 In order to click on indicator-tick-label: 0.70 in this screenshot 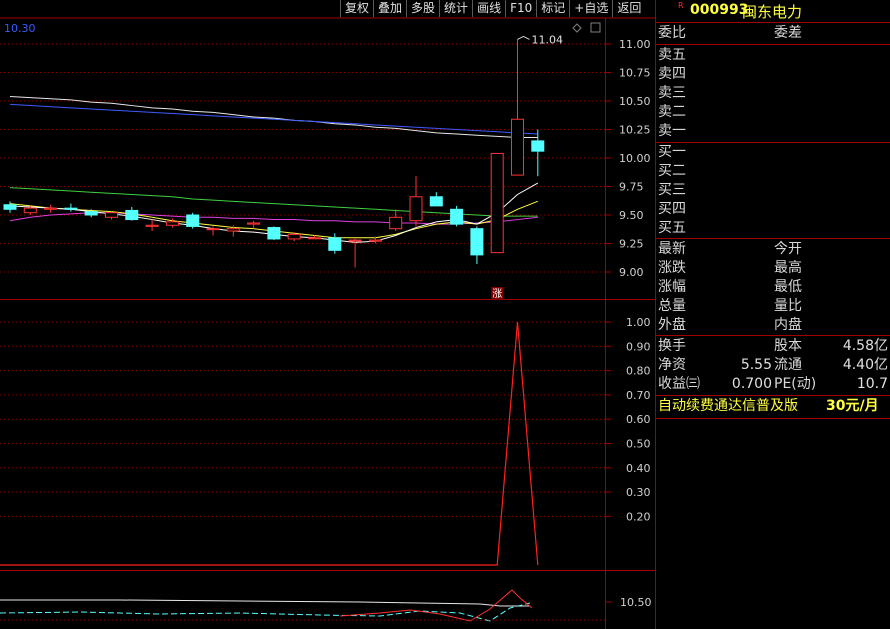, I will do `click(638, 395)`.